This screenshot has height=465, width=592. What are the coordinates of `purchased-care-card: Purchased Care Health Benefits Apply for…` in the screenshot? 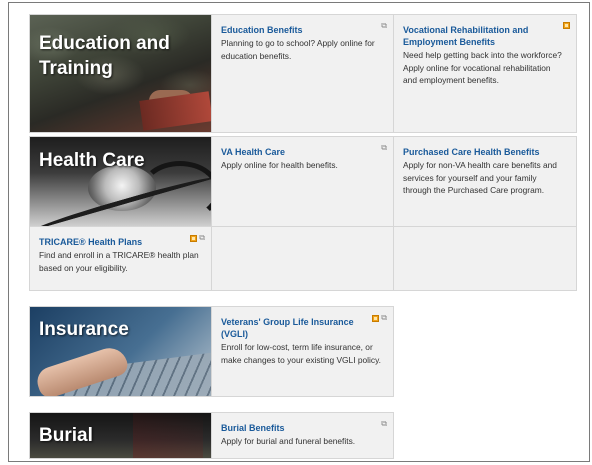 It's located at (485, 181).